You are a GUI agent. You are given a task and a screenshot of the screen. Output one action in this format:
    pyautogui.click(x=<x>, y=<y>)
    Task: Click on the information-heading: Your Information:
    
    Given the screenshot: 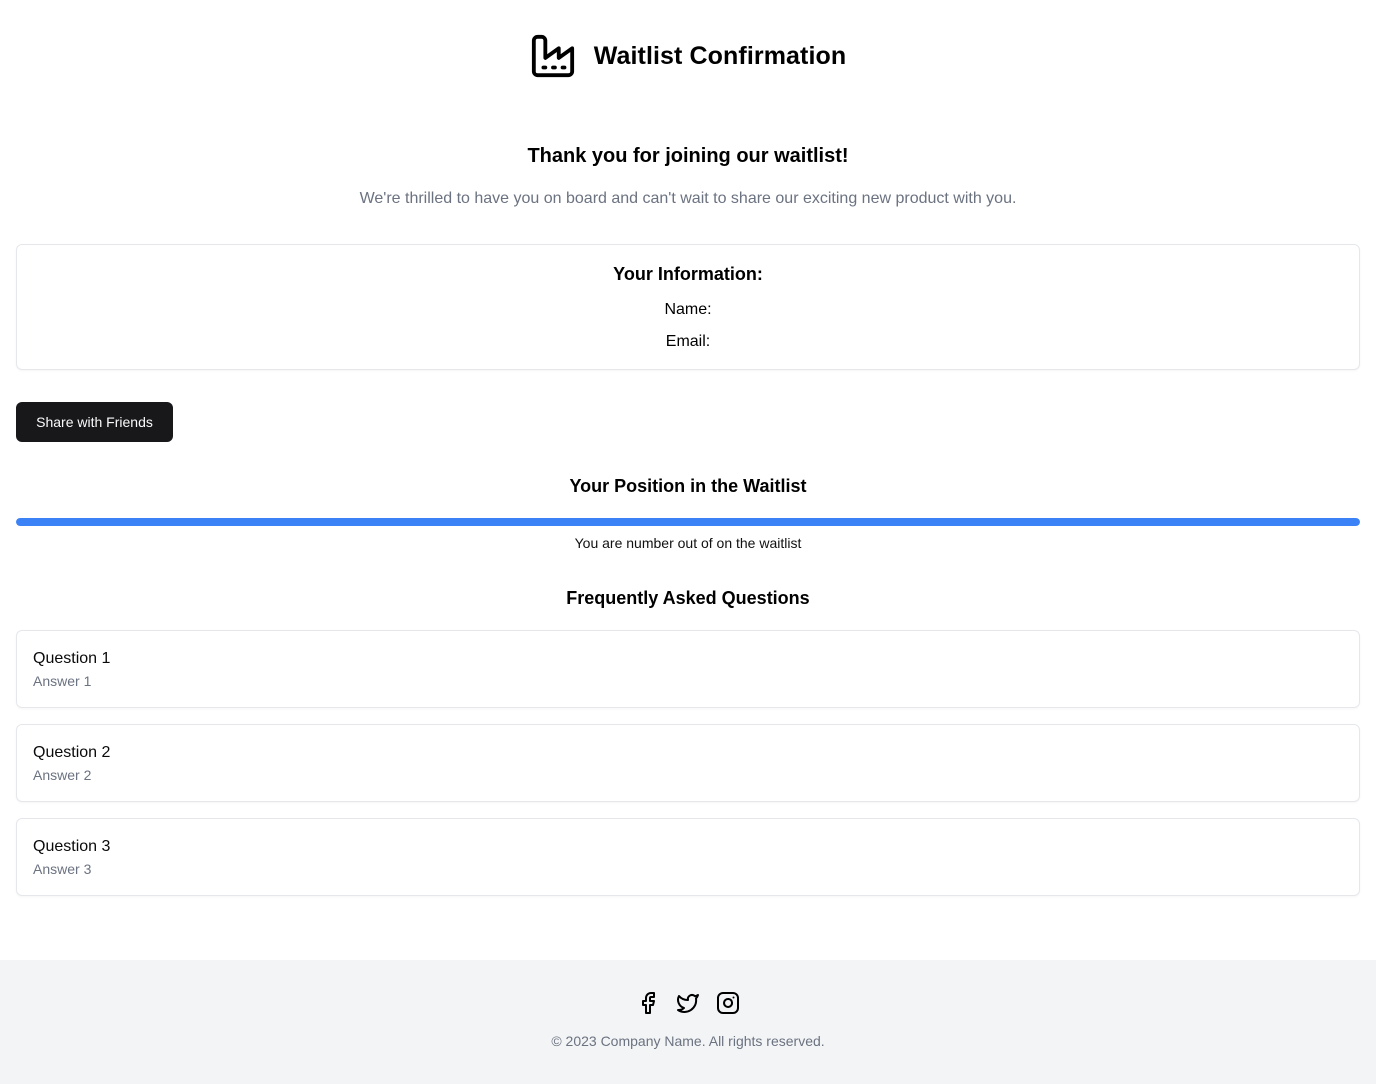 What is the action you would take?
    pyautogui.click(x=688, y=274)
    